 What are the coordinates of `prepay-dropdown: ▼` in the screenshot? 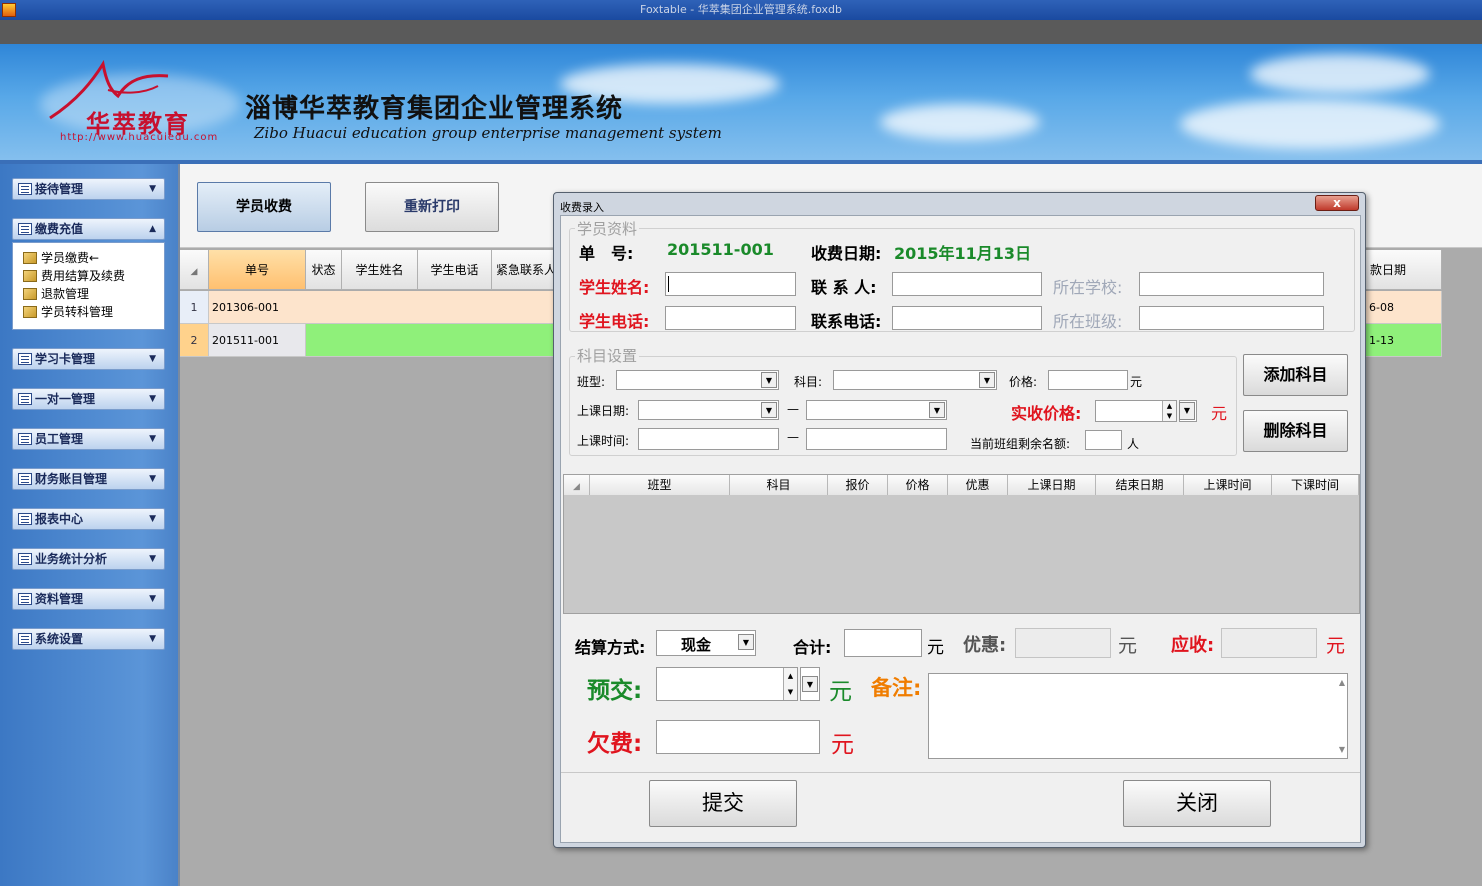 It's located at (810, 684).